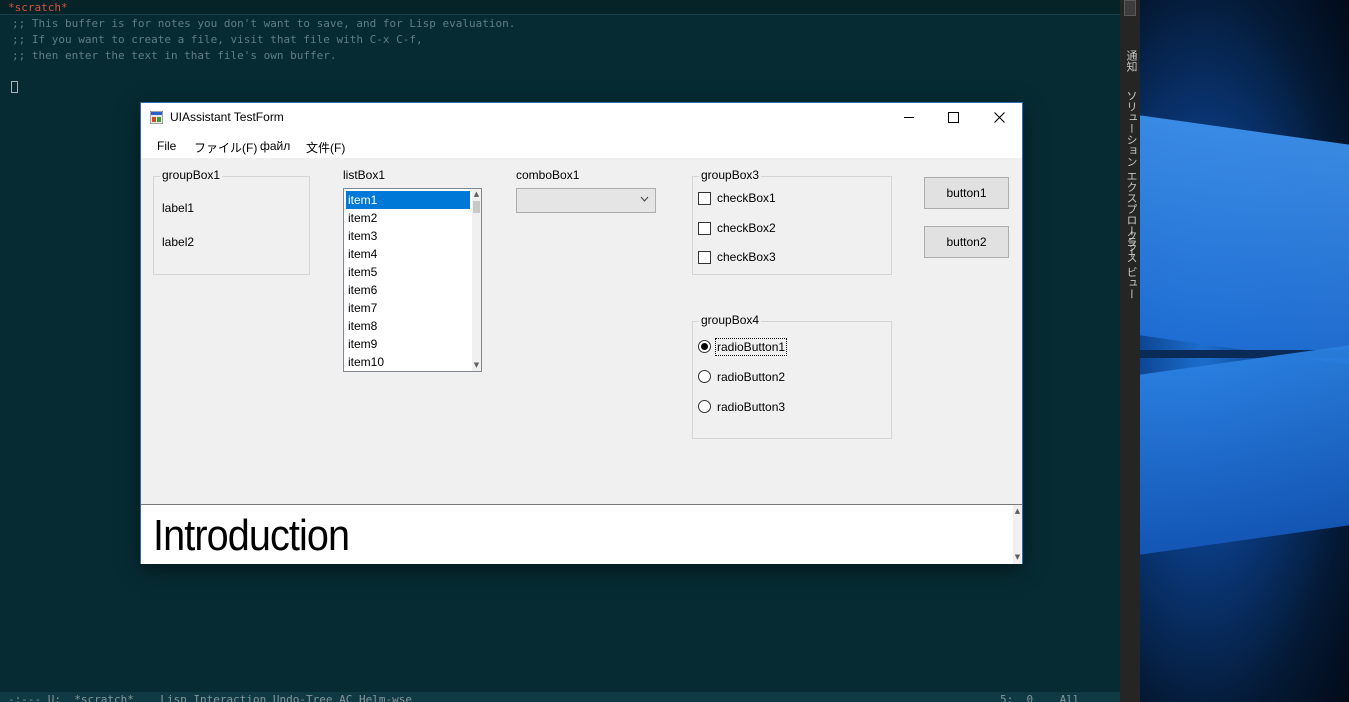 The width and height of the screenshot is (1349, 702). I want to click on listbox1-scrollbar: ▲ ▼, so click(476, 280).